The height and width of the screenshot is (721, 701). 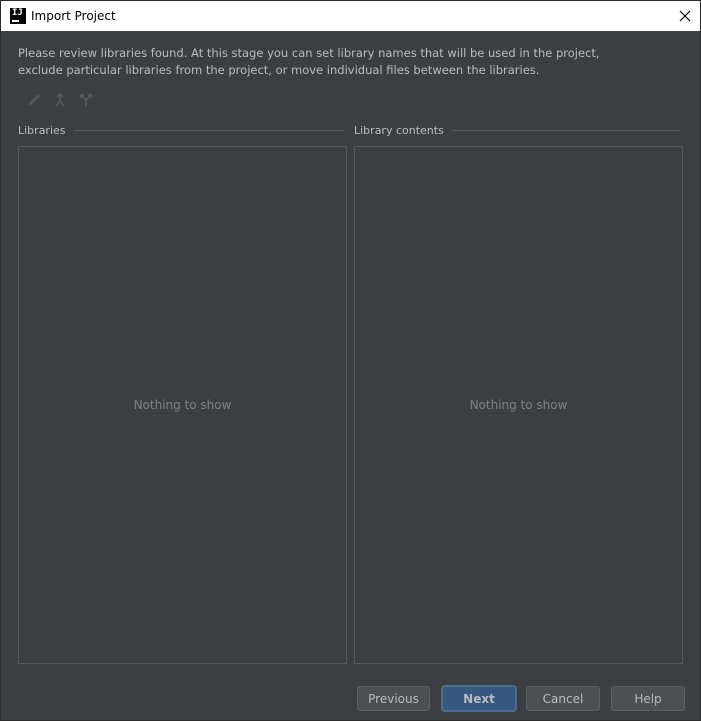 What do you see at coordinates (648, 698) in the screenshot?
I see `help-button: Help` at bounding box center [648, 698].